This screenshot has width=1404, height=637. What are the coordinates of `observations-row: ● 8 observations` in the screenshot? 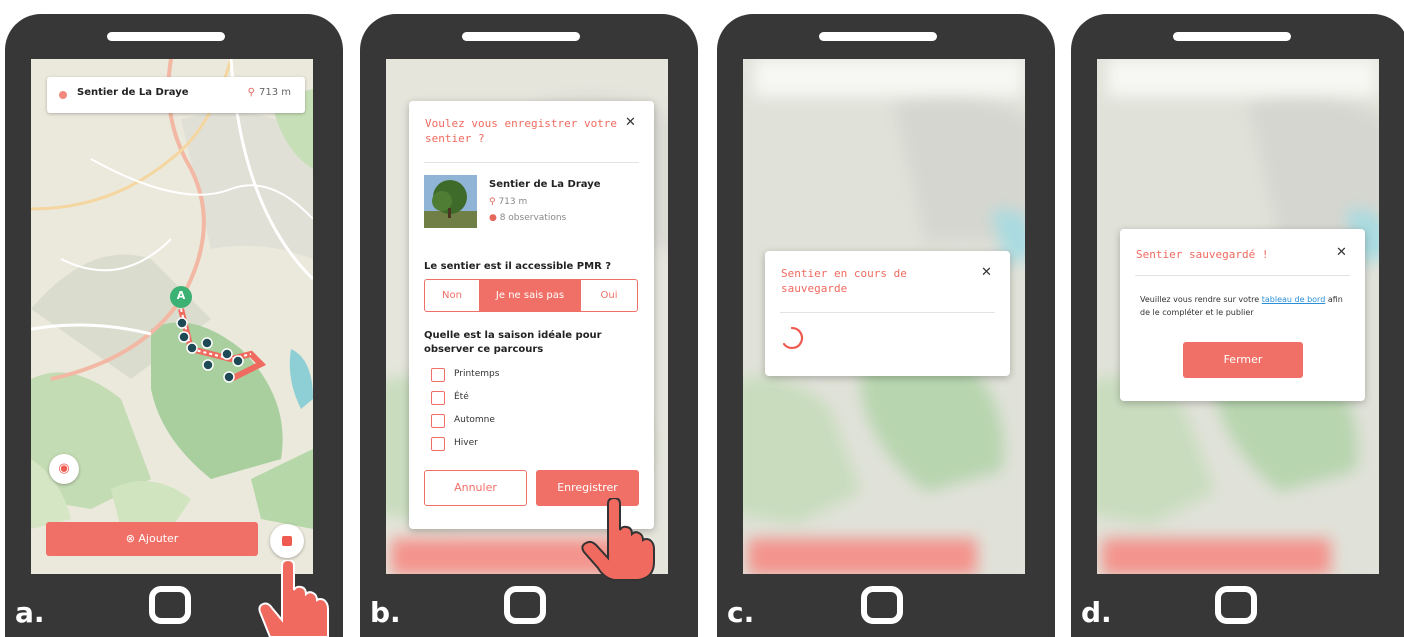 It's located at (527, 218).